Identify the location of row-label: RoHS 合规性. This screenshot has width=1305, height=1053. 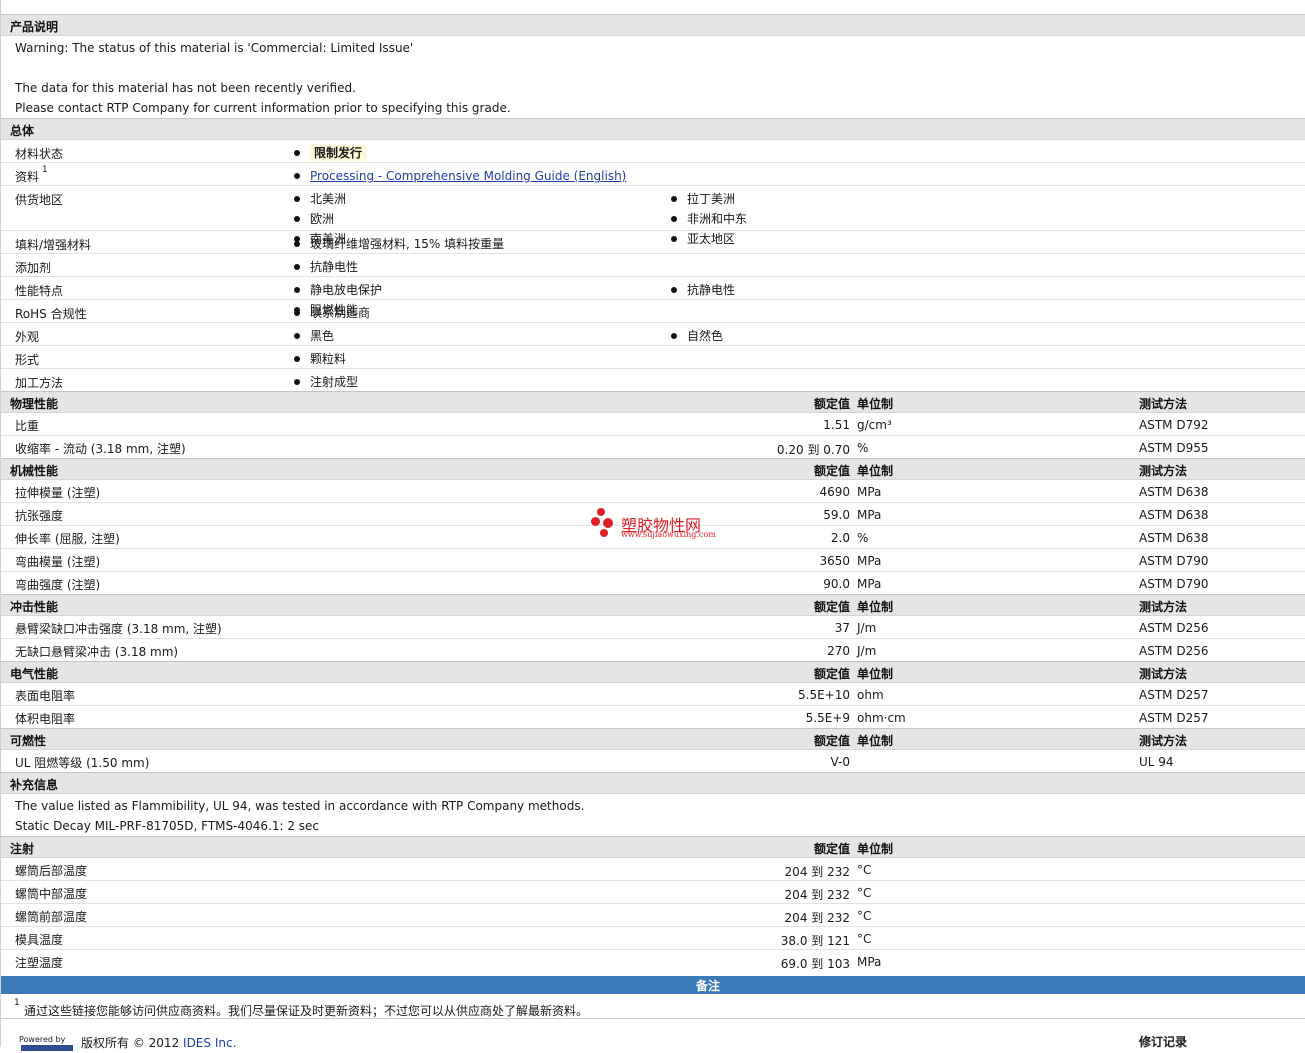
(51, 314).